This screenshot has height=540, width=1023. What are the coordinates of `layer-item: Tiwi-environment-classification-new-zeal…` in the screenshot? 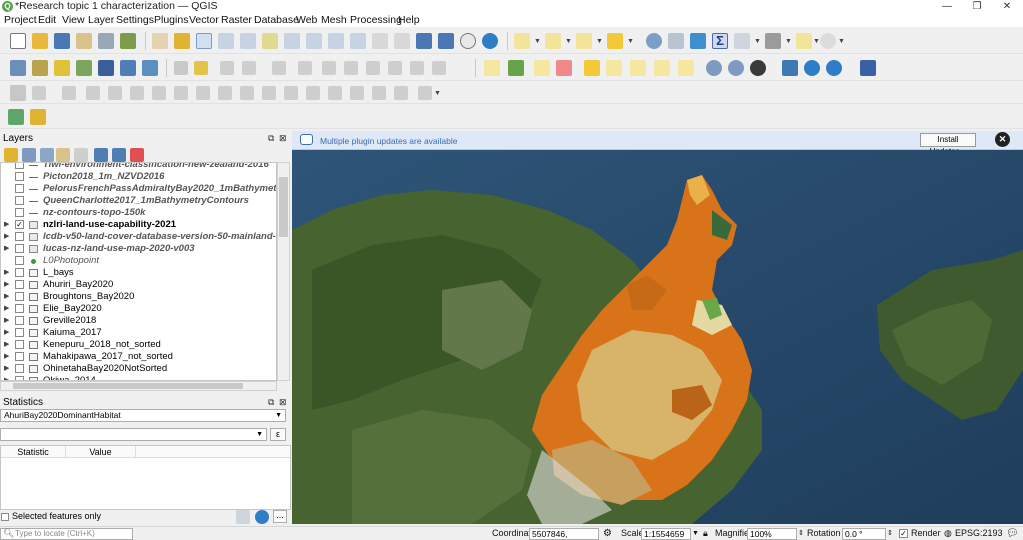 It's located at (138, 167).